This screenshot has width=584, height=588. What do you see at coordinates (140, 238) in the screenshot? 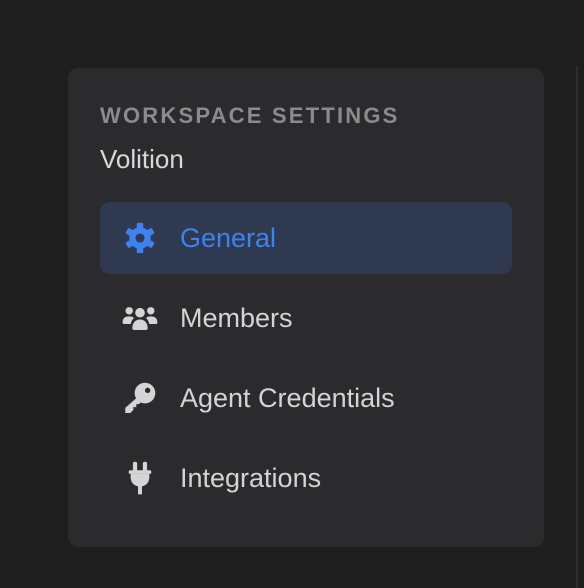
I see `gear-icon` at bounding box center [140, 238].